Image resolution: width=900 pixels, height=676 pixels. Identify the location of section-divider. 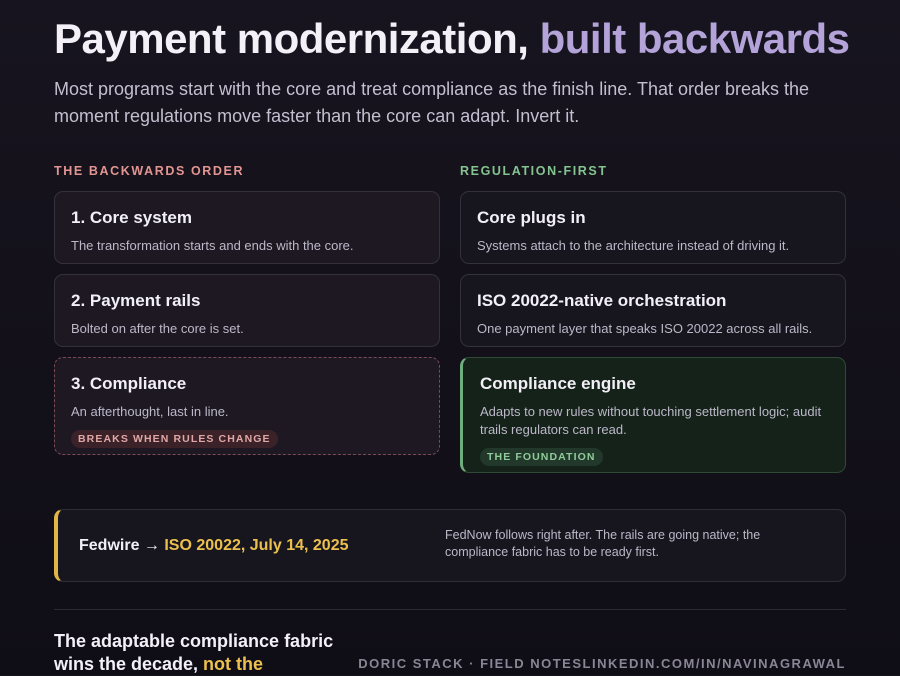
(450, 609).